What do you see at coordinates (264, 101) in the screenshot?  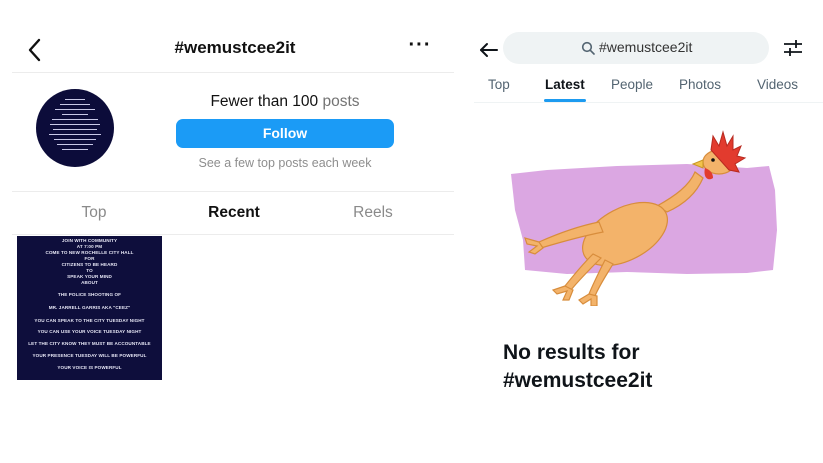 I see `post-count-number: Fewer than 100` at bounding box center [264, 101].